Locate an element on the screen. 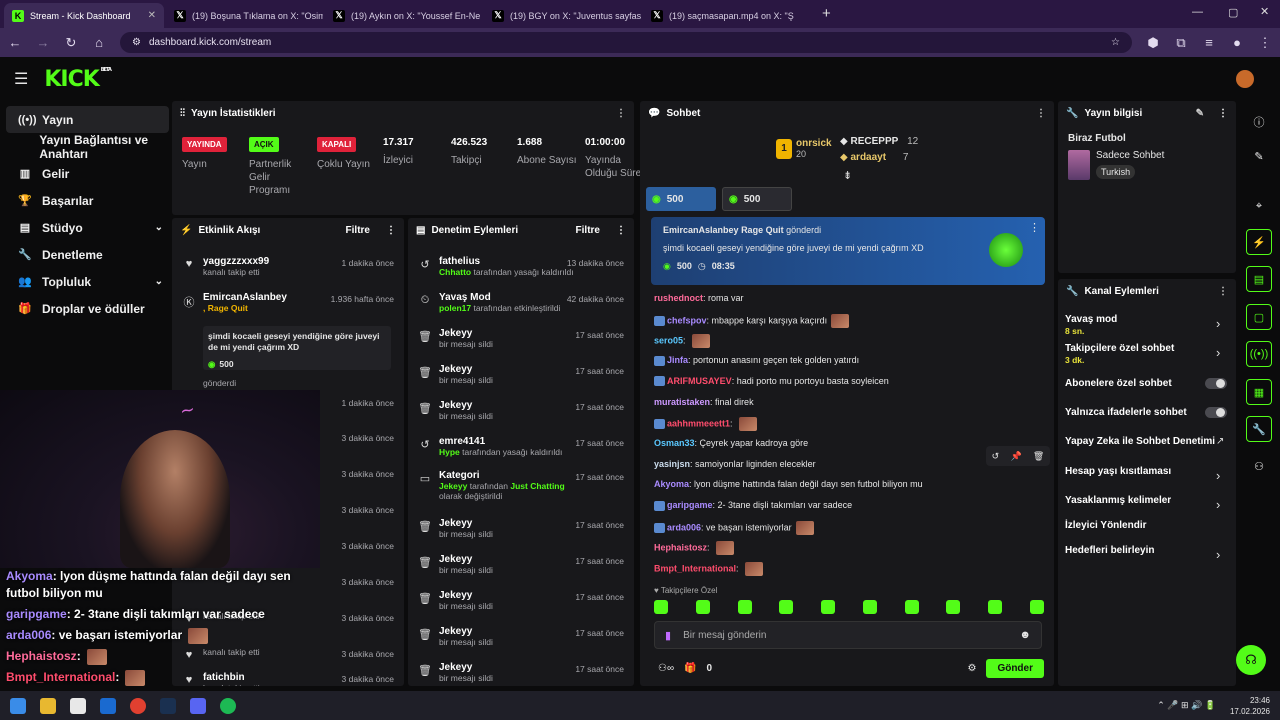 Image resolution: width=1280 pixels, height=720 pixels. chat-message: Hephaistosz: is located at coordinates (694, 548).